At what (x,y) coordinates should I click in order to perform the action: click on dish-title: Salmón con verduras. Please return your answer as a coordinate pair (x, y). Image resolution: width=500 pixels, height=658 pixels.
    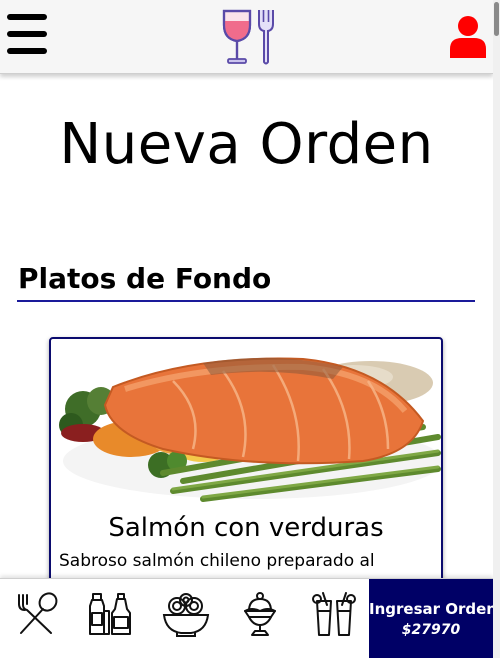
    Looking at the image, I should click on (246, 528).